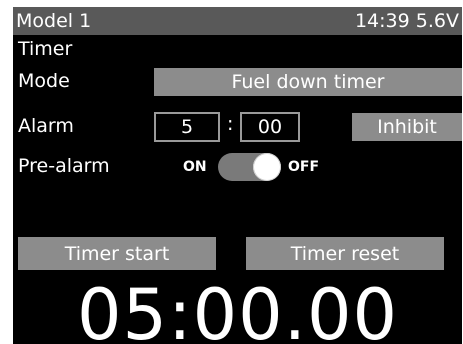 The height and width of the screenshot is (344, 463). Describe the element at coordinates (64, 166) in the screenshot. I see `pre-alarm-label: Pre-alarm` at that location.